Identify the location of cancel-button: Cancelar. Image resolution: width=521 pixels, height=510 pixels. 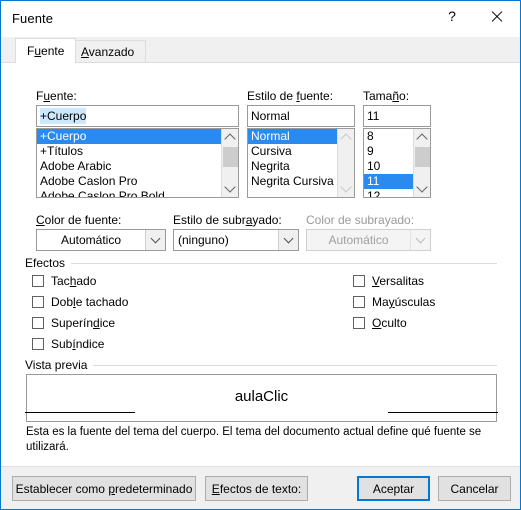
(474, 488).